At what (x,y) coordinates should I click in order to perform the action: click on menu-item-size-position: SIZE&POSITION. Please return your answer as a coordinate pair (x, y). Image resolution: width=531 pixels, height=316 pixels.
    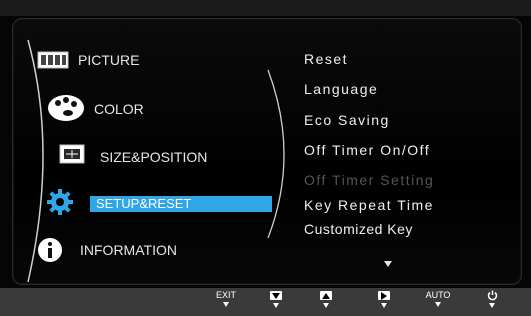
    Looking at the image, I should click on (153, 157).